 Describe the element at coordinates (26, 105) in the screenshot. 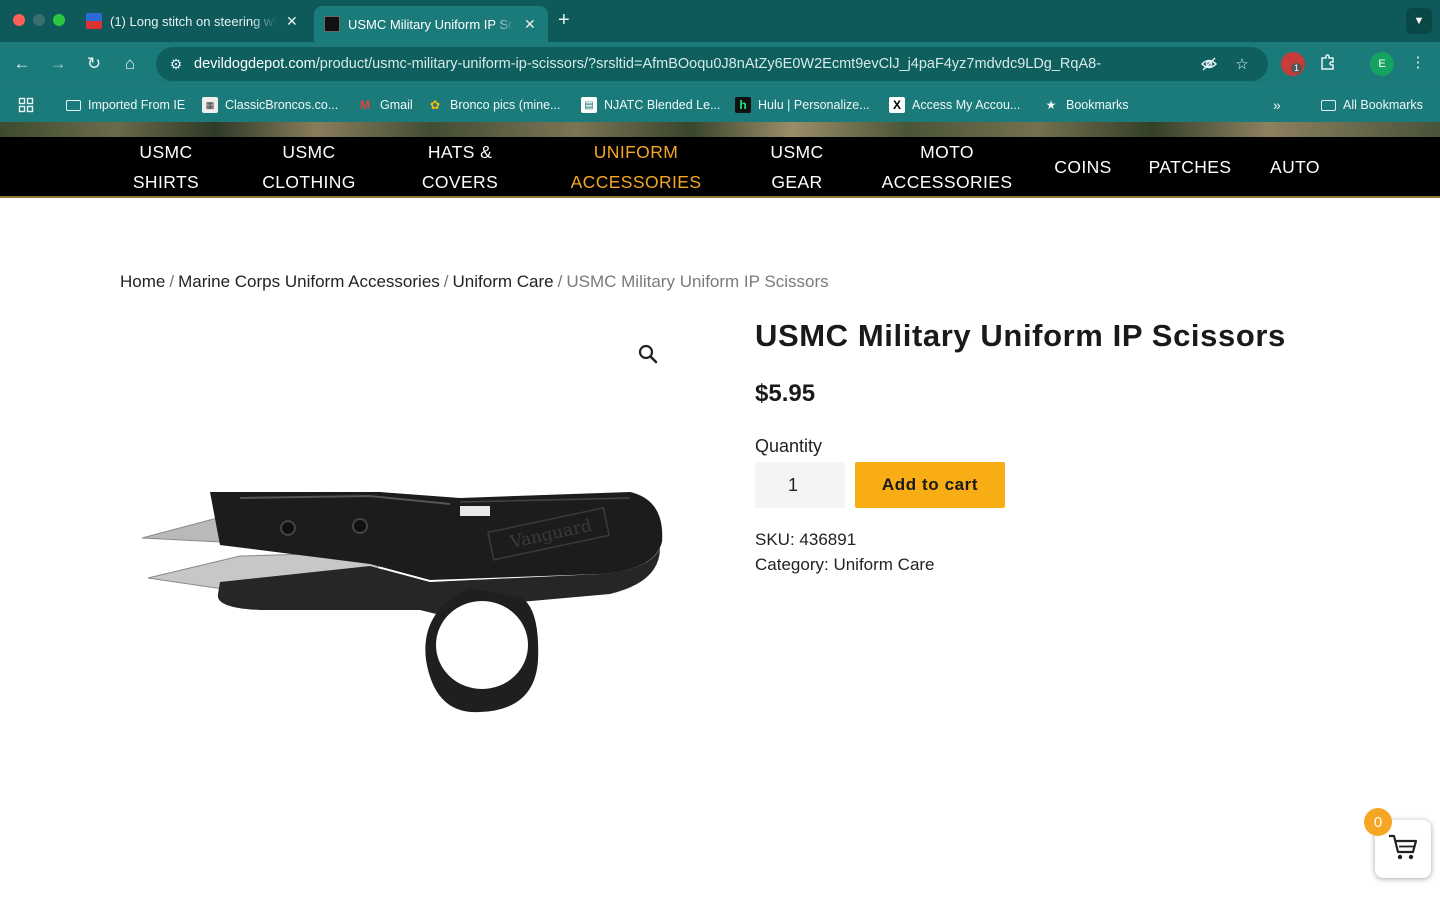

I see `apps-grid-icon` at that location.